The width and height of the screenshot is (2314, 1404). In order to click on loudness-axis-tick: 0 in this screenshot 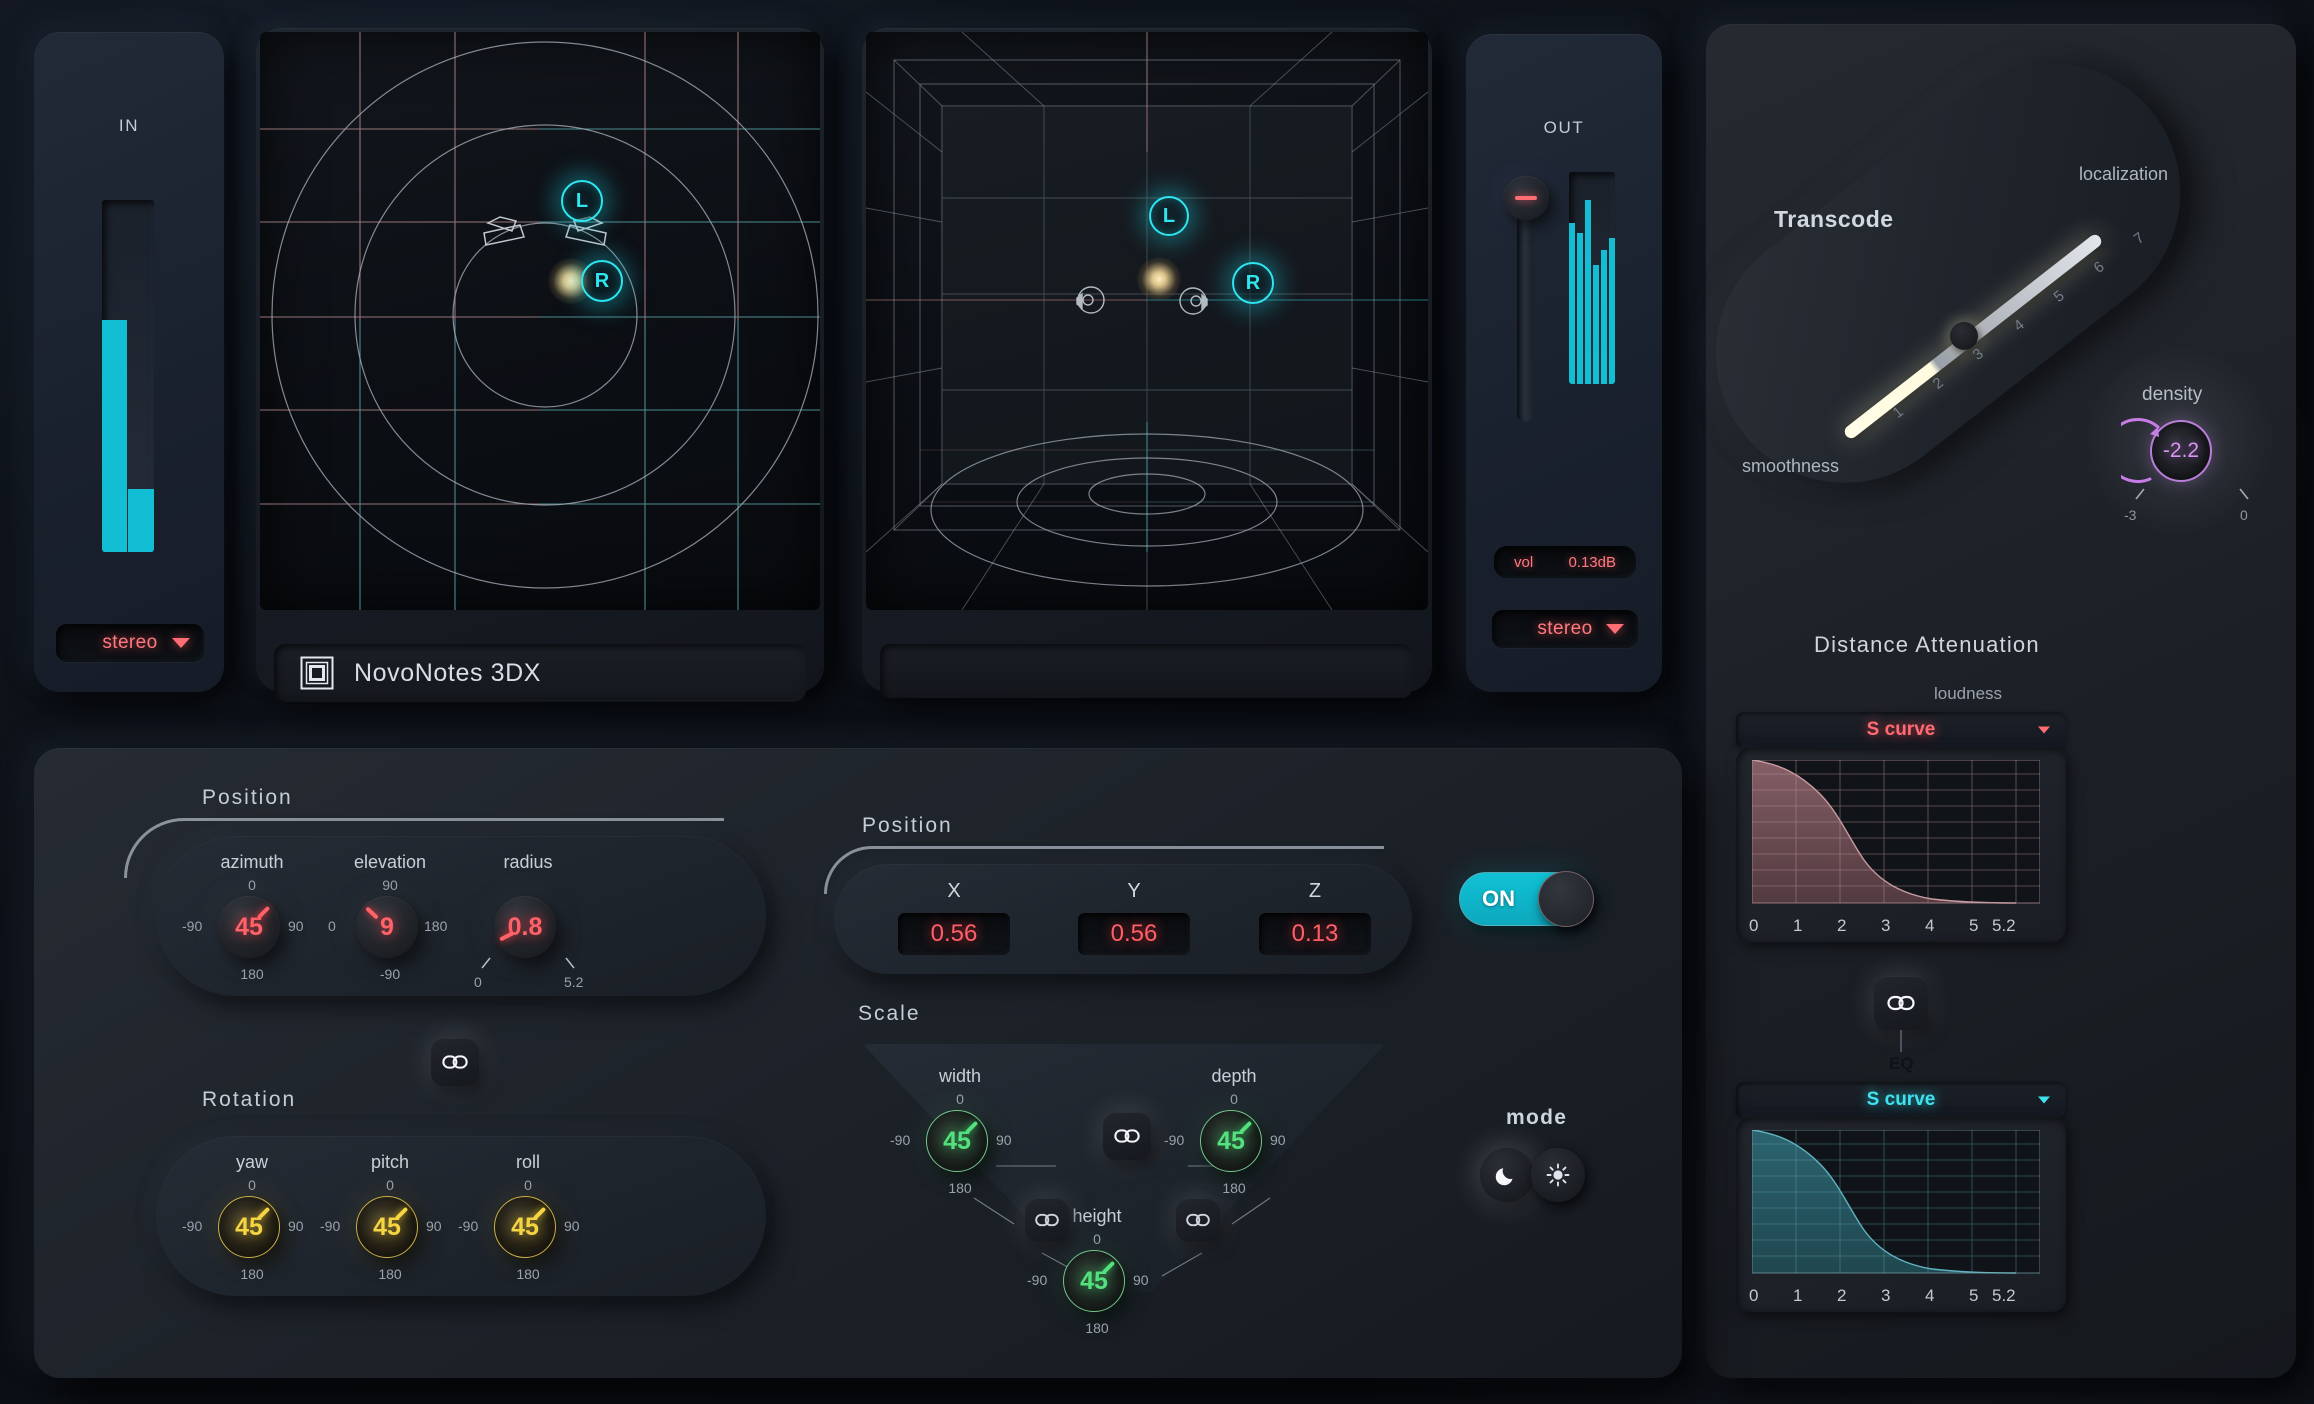, I will do `click(1754, 925)`.